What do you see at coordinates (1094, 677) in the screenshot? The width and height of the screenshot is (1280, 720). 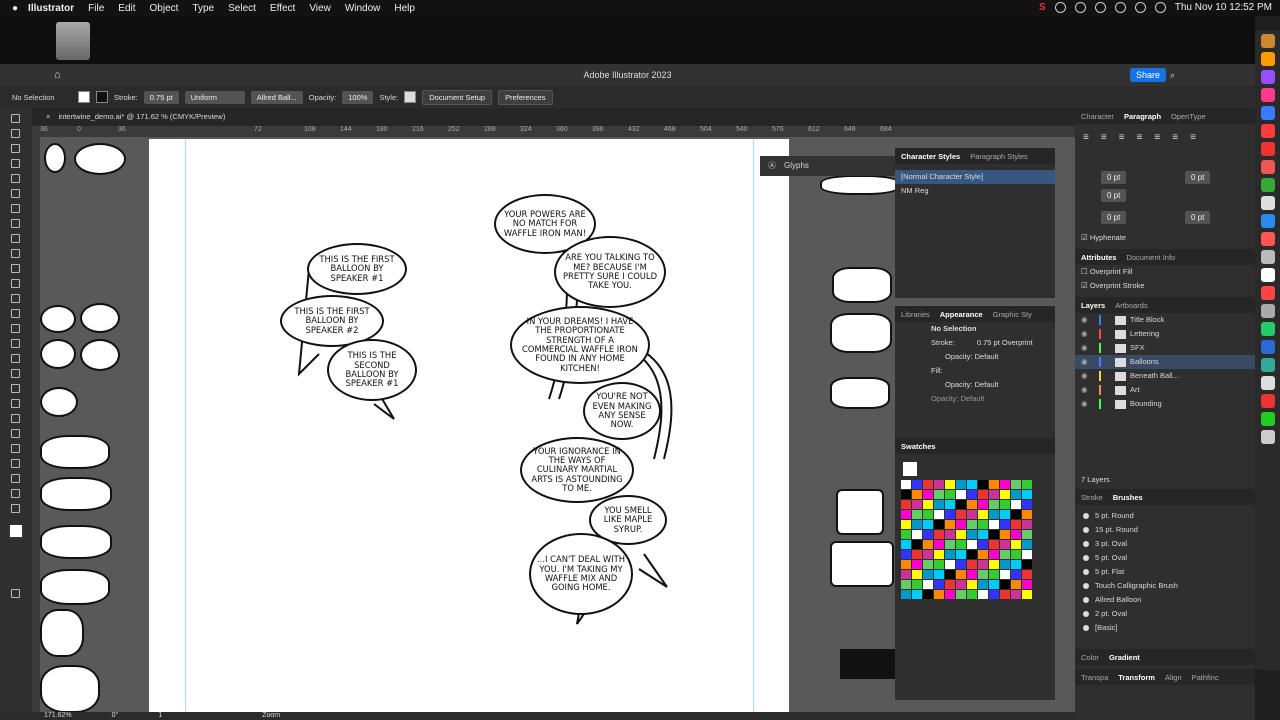 I see `tab-transparency: Transpa` at bounding box center [1094, 677].